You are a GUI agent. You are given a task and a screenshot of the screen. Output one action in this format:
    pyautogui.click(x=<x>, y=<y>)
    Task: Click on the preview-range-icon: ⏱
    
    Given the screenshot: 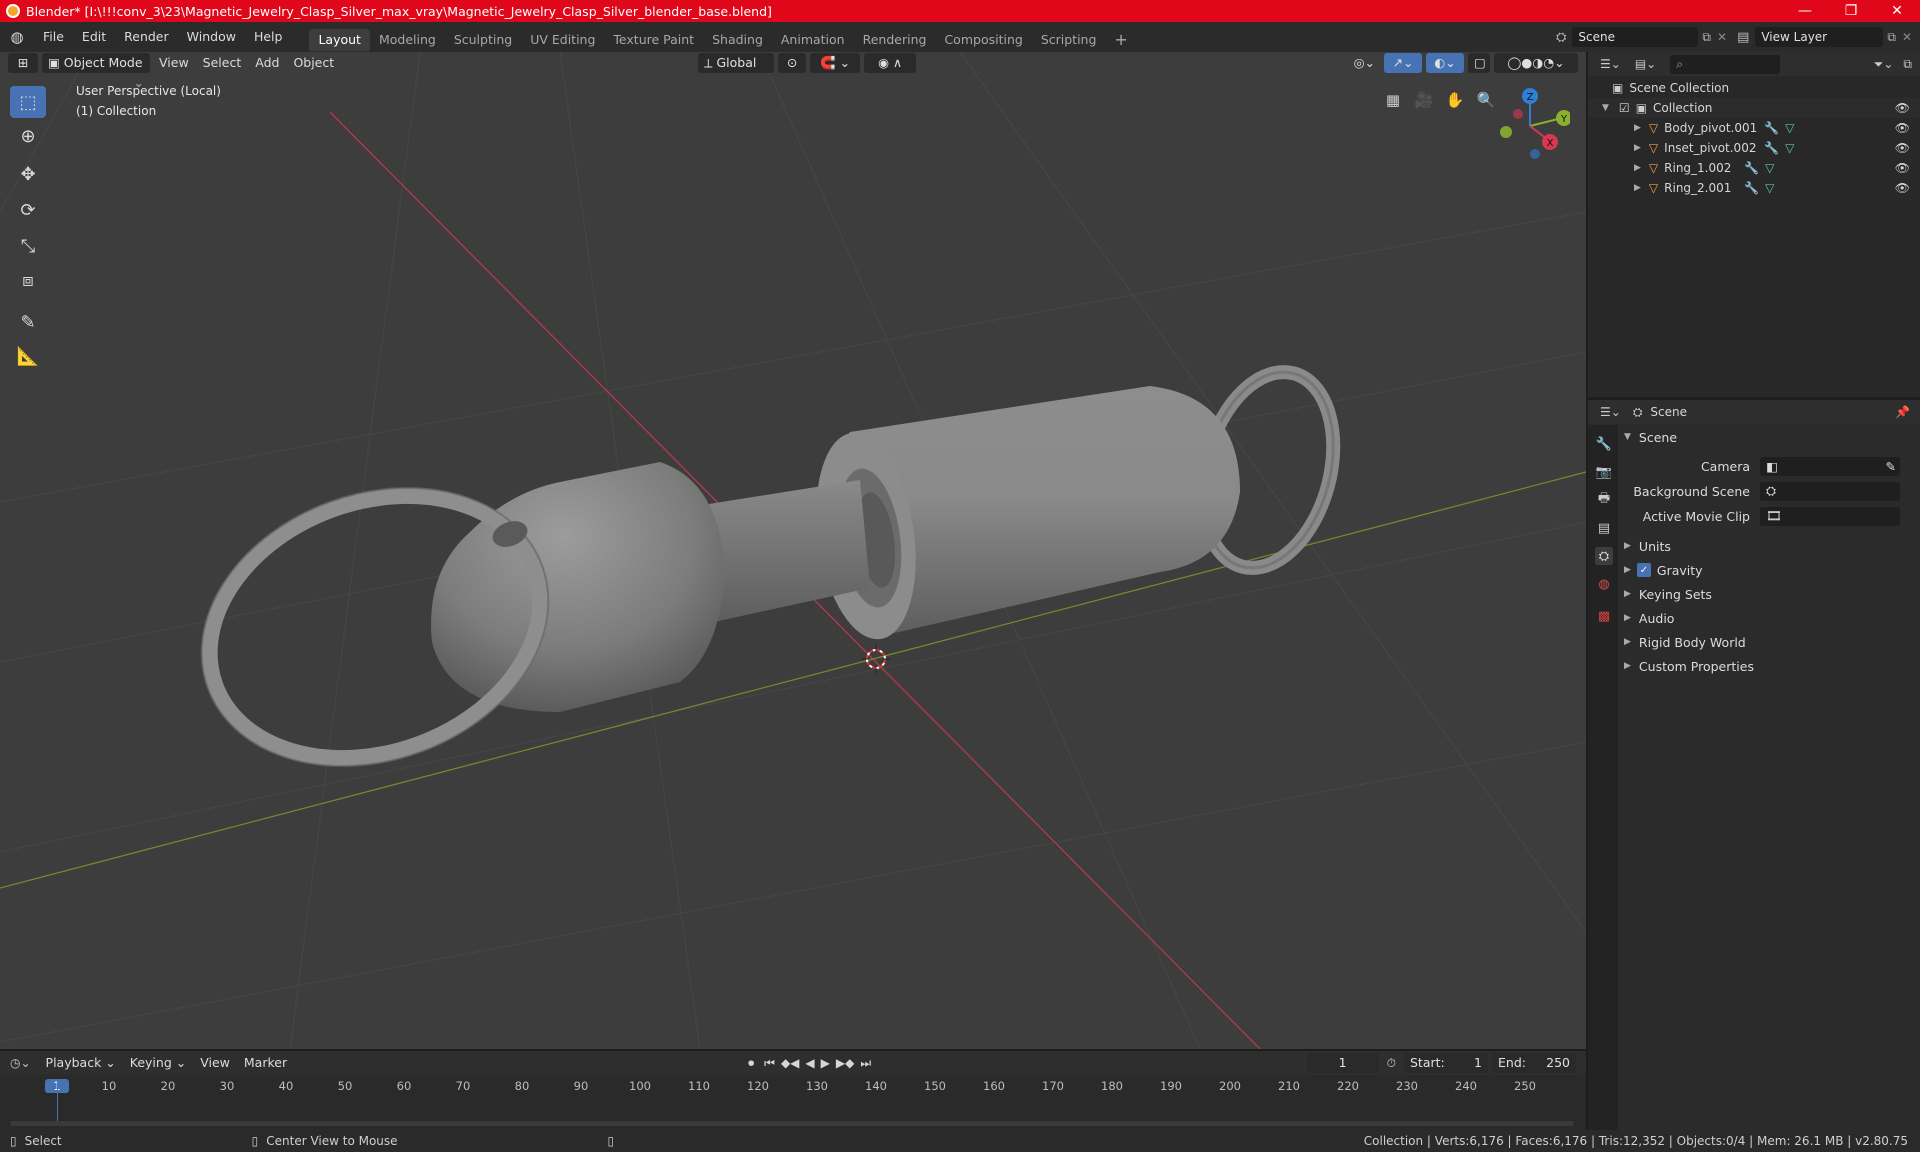 What is the action you would take?
    pyautogui.click(x=1391, y=1063)
    